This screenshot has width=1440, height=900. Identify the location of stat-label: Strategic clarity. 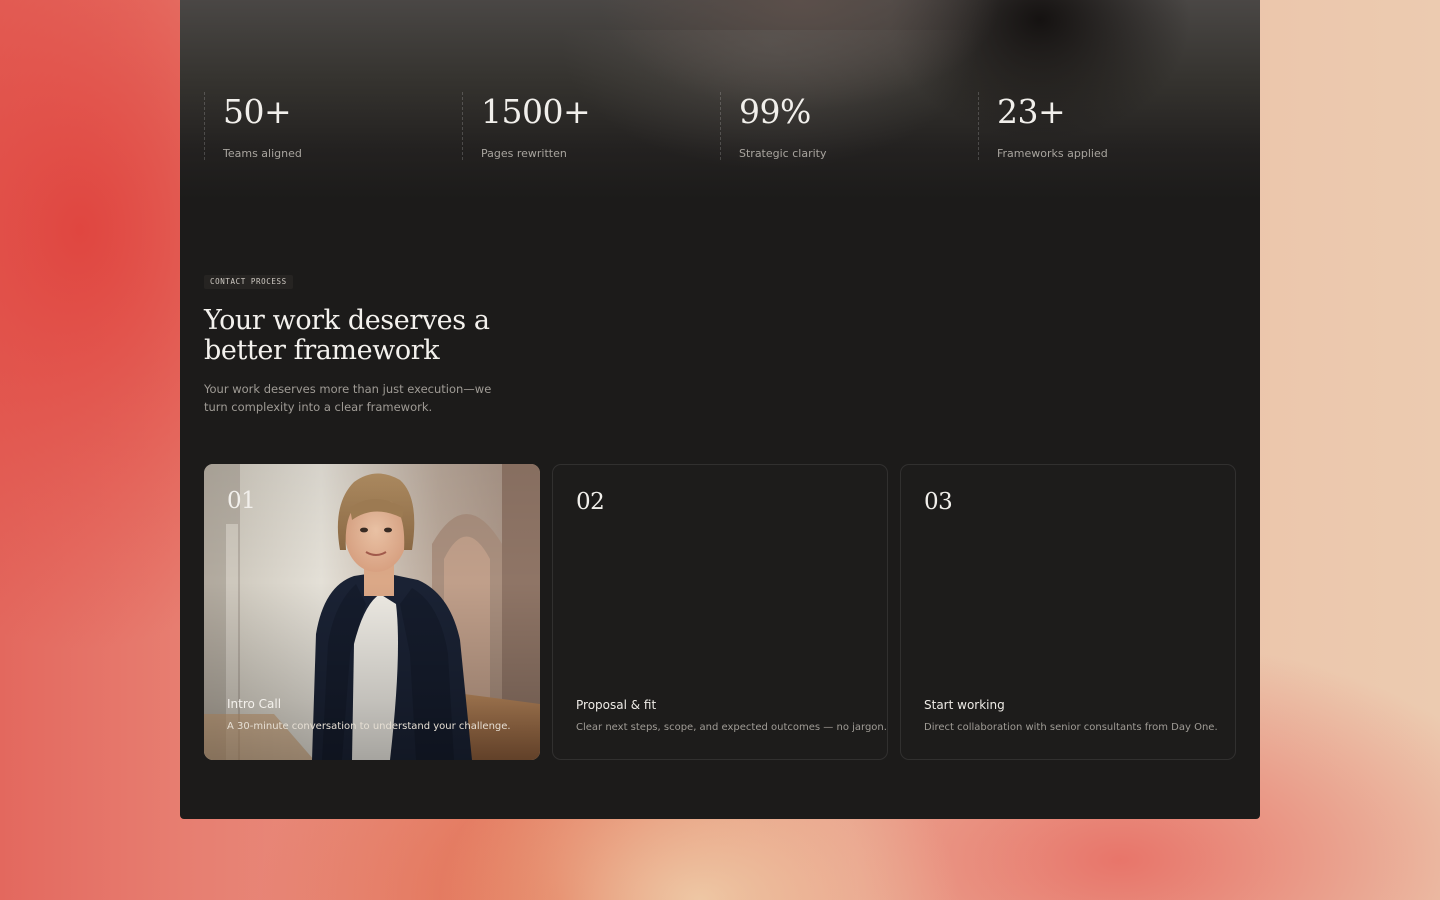
(783, 153).